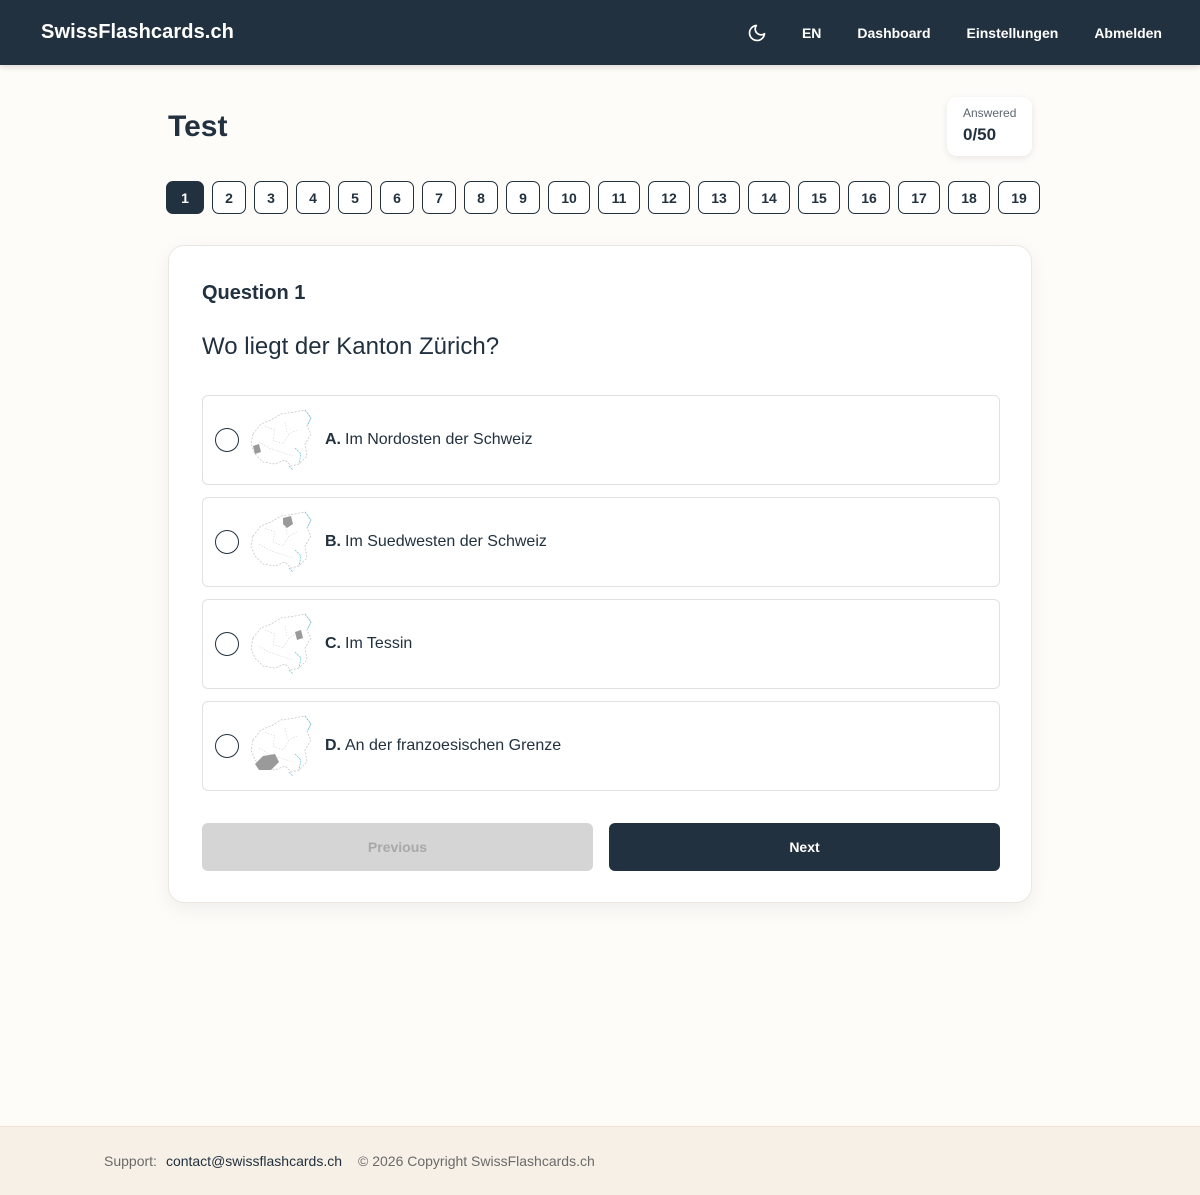 The height and width of the screenshot is (1195, 1200). What do you see at coordinates (601, 440) in the screenshot?
I see `answer-option-a: A. Im Nordosten der Schweiz` at bounding box center [601, 440].